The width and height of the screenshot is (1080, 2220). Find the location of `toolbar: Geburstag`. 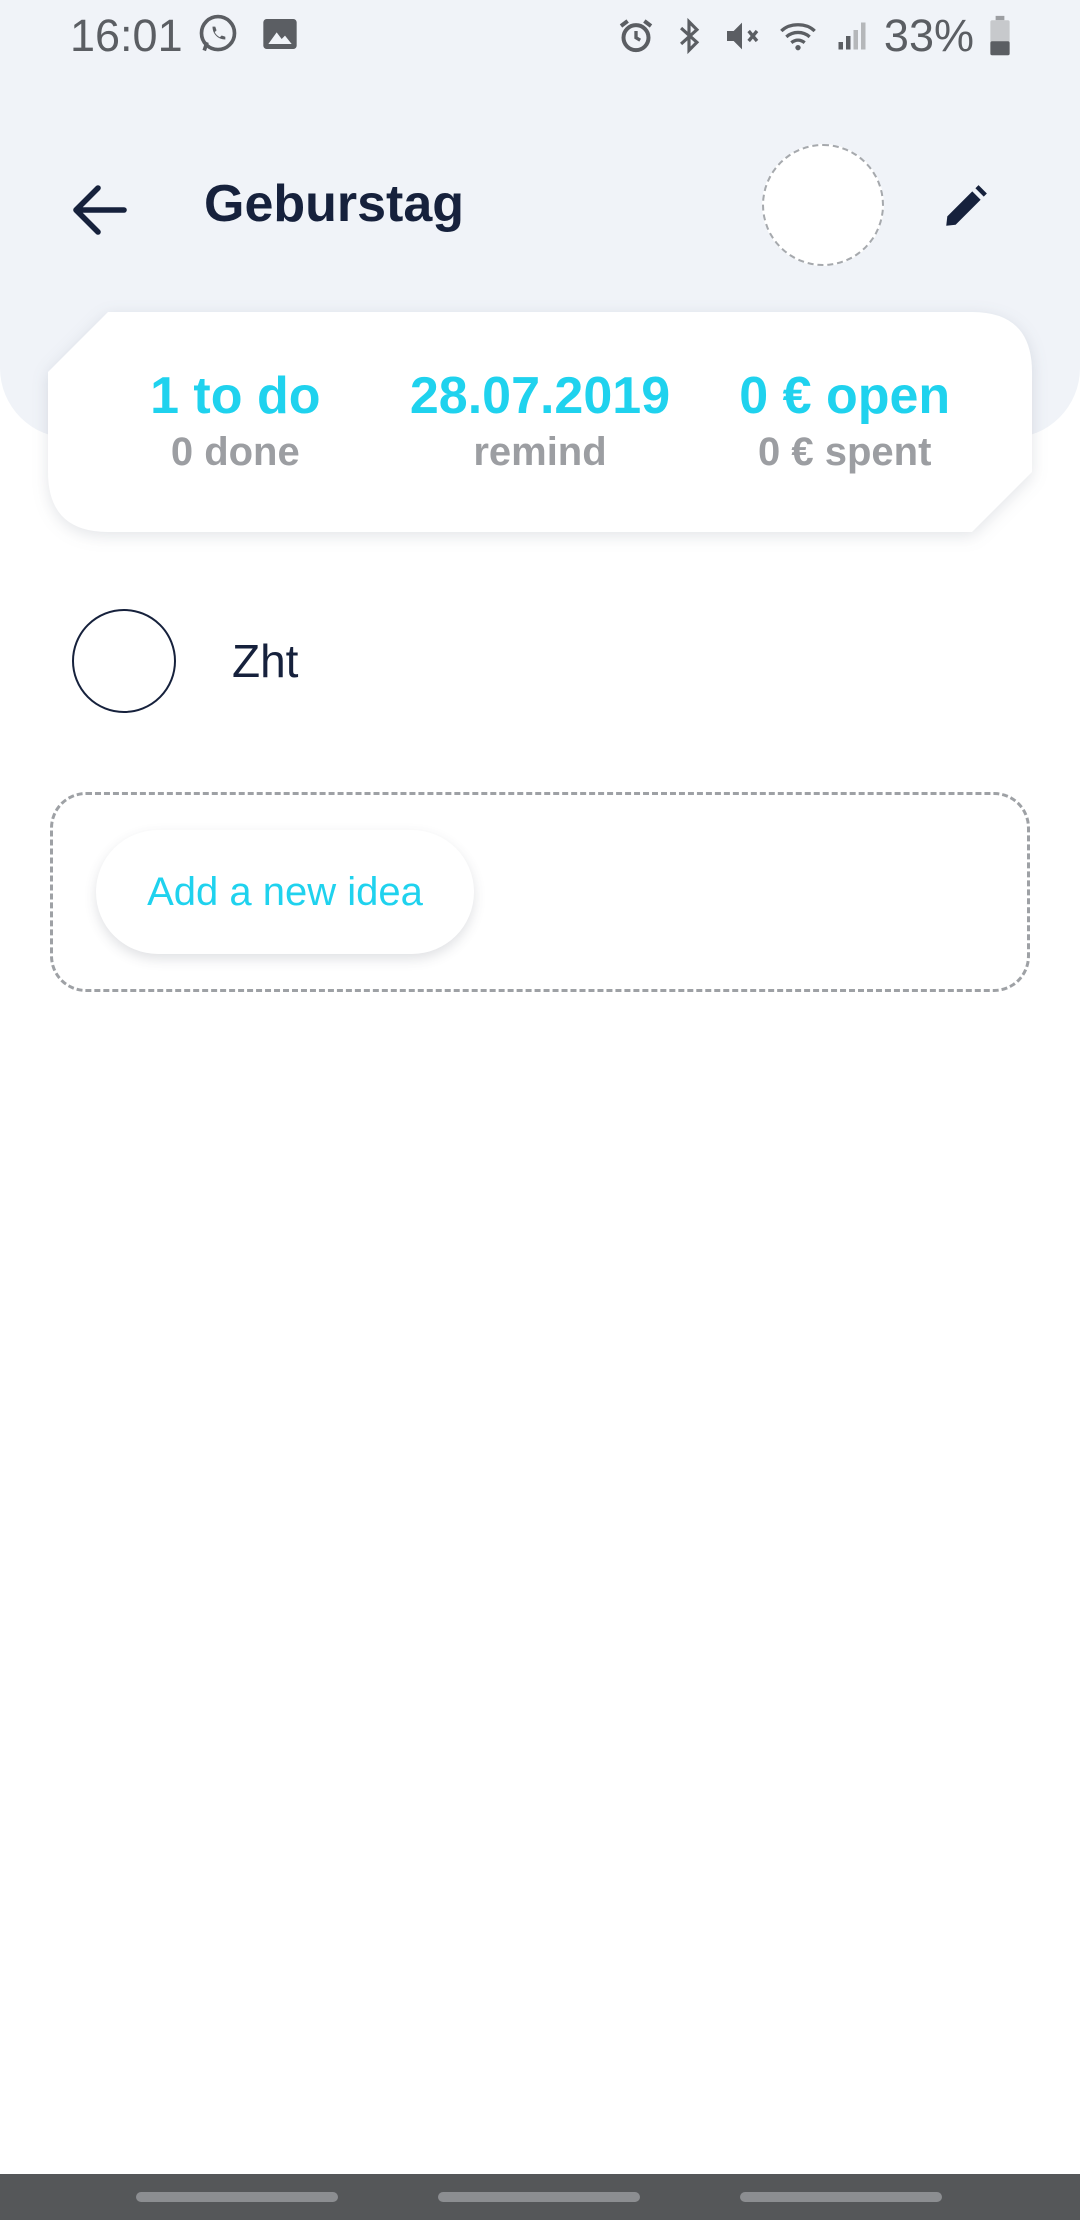

toolbar: Geburstag is located at coordinates (540, 205).